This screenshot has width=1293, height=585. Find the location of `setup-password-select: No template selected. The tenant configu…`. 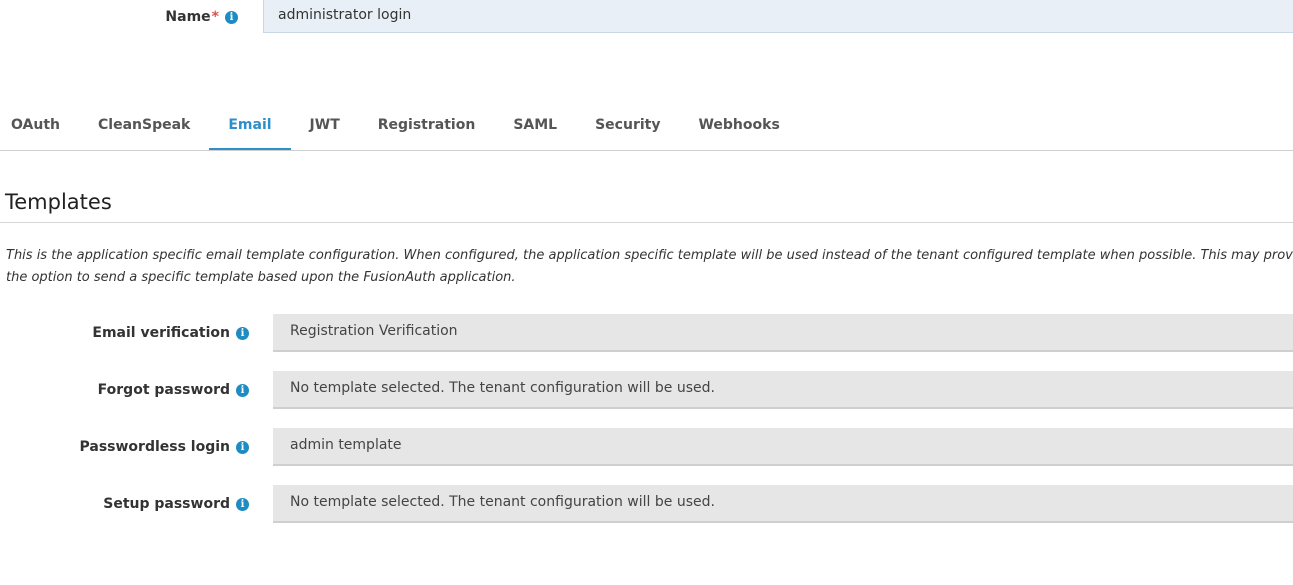

setup-password-select: No template selected. The tenant configu… is located at coordinates (783, 504).